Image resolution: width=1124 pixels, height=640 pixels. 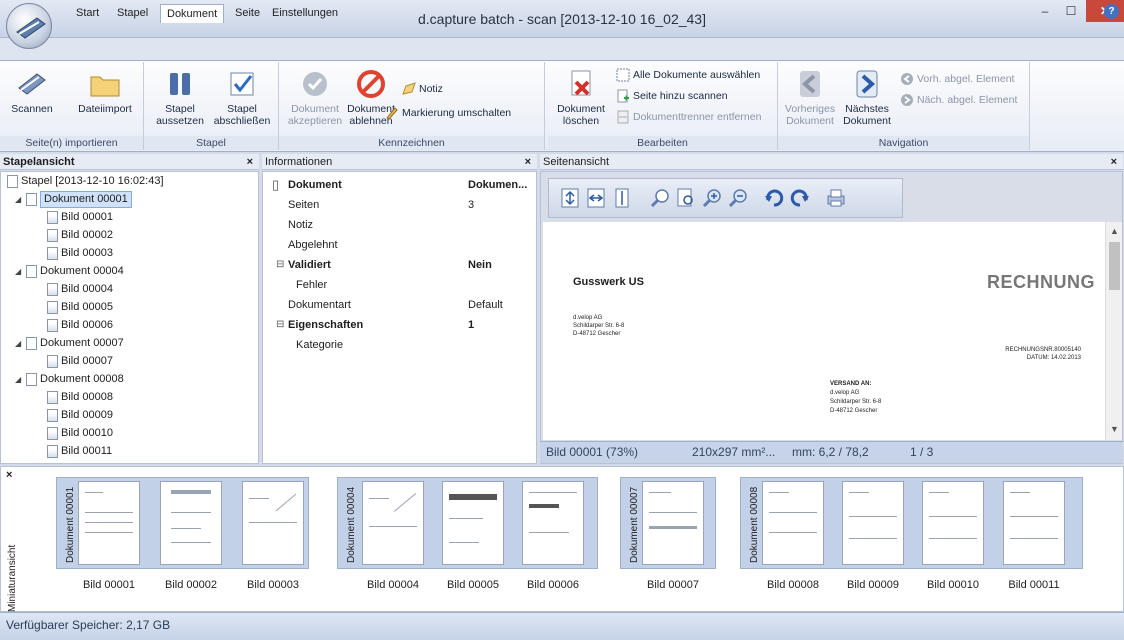 What do you see at coordinates (80, 307) in the screenshot?
I see `tree-page: Bild 00005` at bounding box center [80, 307].